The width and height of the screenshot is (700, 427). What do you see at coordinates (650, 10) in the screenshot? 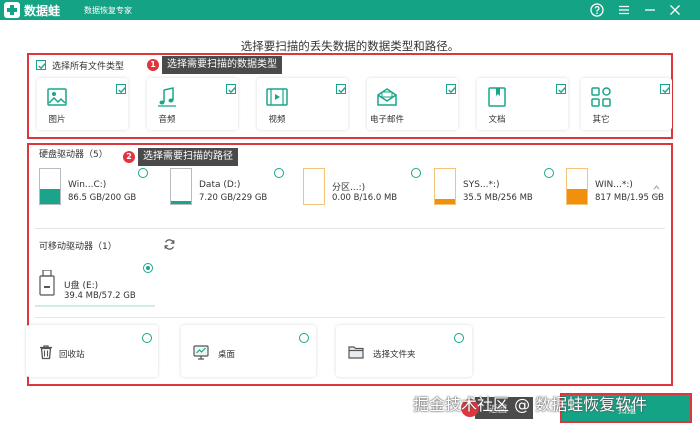
I see `minimize-icon` at bounding box center [650, 10].